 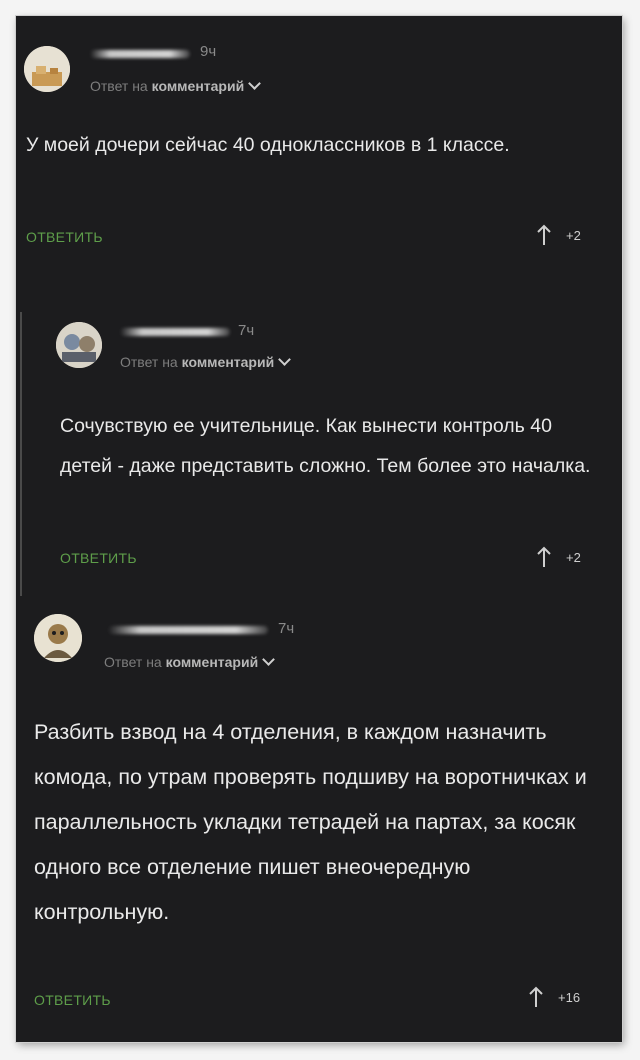 What do you see at coordinates (569, 997) in the screenshot?
I see `score: +16` at bounding box center [569, 997].